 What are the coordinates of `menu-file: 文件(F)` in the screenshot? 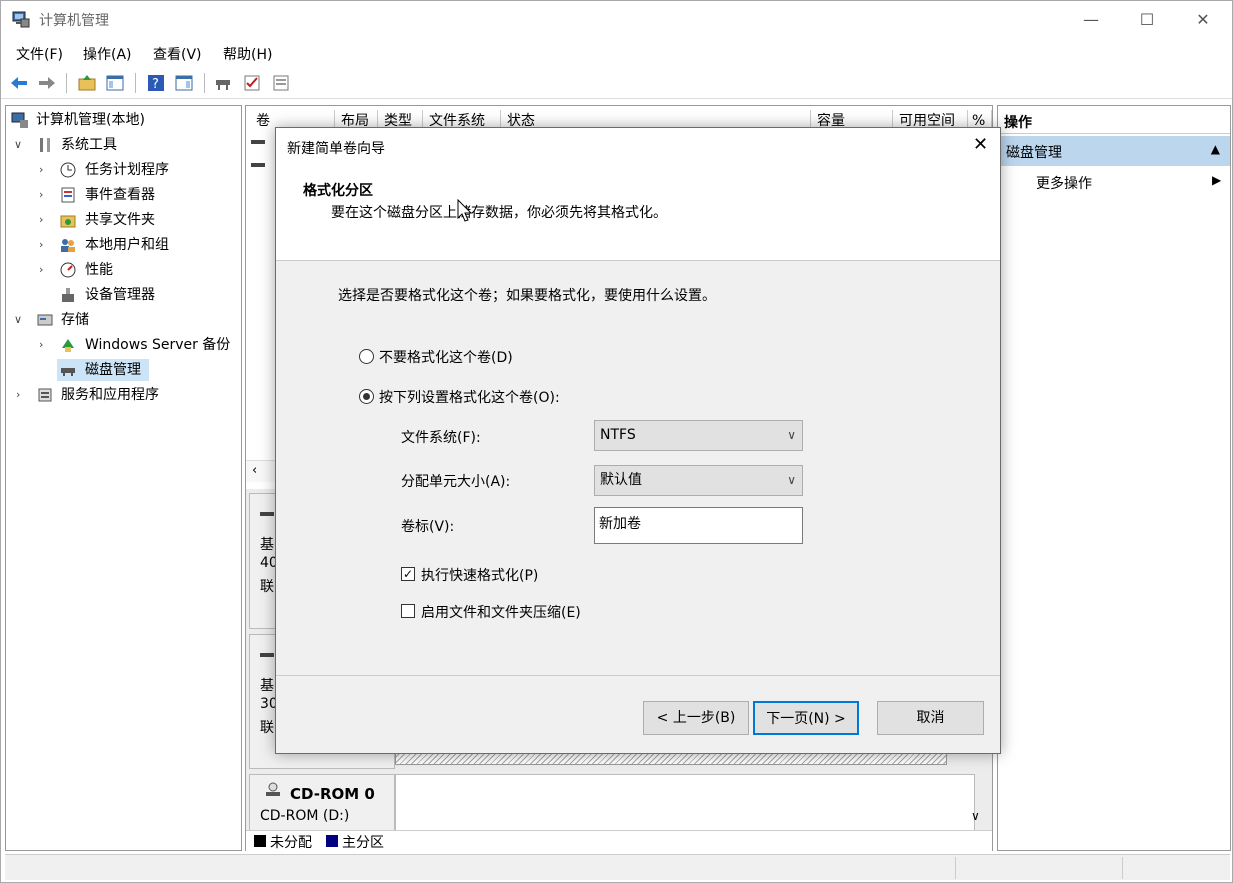 It's located at (39, 54).